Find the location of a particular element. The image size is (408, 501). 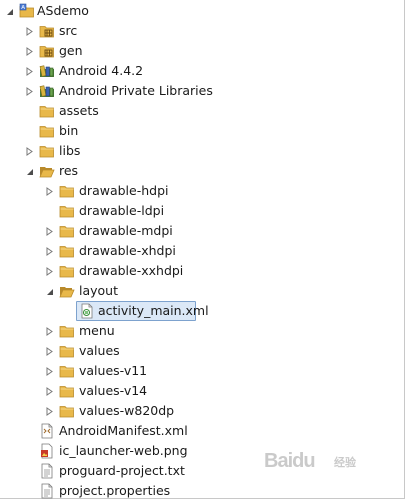

tree-item: A ASdemo is located at coordinates (202, 11).